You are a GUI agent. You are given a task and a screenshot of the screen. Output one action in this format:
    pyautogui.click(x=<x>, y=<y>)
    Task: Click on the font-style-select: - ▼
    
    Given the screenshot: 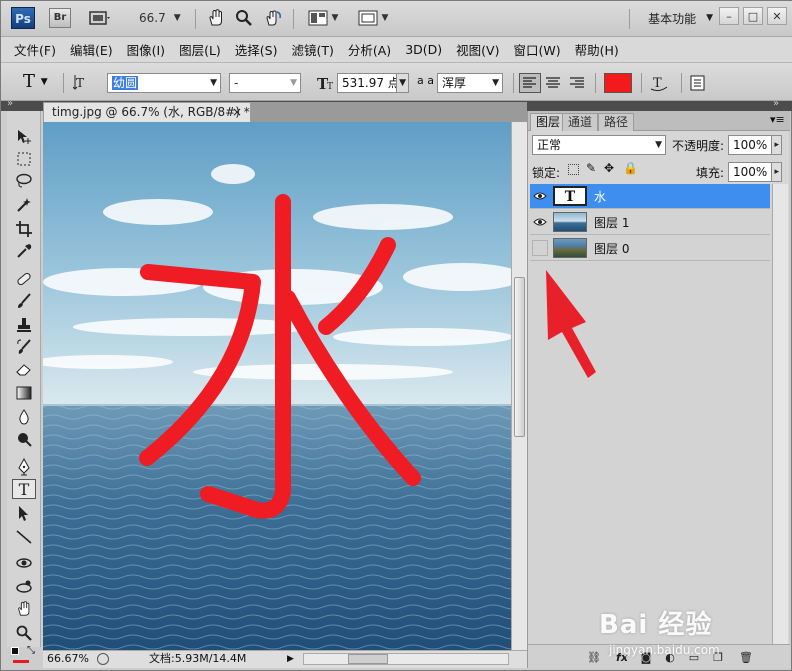 What is the action you would take?
    pyautogui.click(x=265, y=83)
    